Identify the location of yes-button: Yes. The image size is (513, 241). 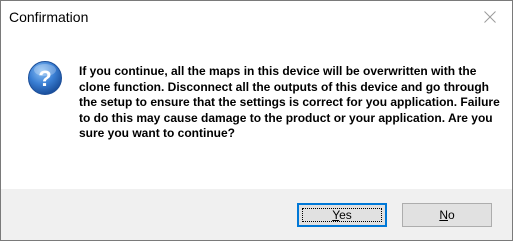
(342, 215).